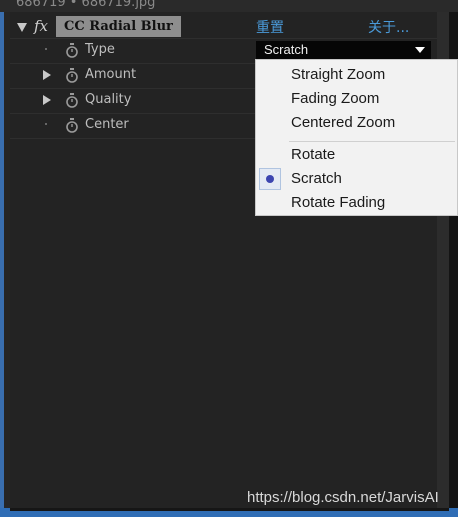  I want to click on fx-icon: fx, so click(41, 26).